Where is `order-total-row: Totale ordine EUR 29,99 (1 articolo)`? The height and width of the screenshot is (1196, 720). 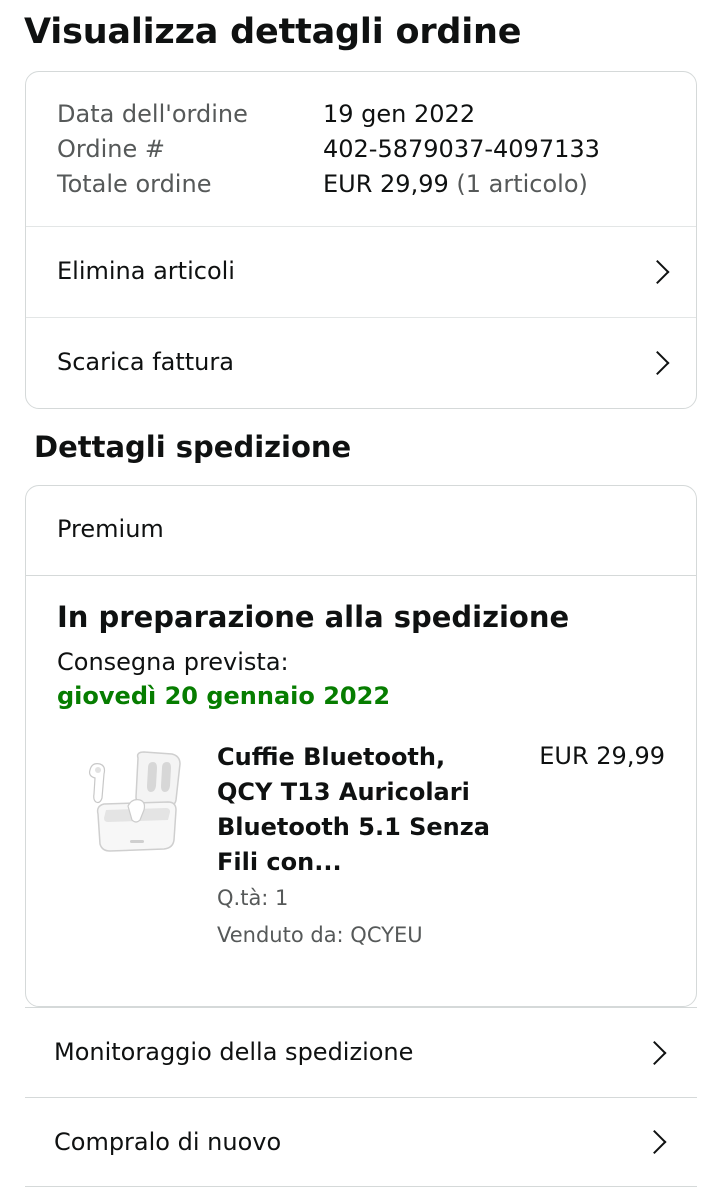
order-total-row: Totale ordine EUR 29,99 (1 articolo) is located at coordinates (367, 185).